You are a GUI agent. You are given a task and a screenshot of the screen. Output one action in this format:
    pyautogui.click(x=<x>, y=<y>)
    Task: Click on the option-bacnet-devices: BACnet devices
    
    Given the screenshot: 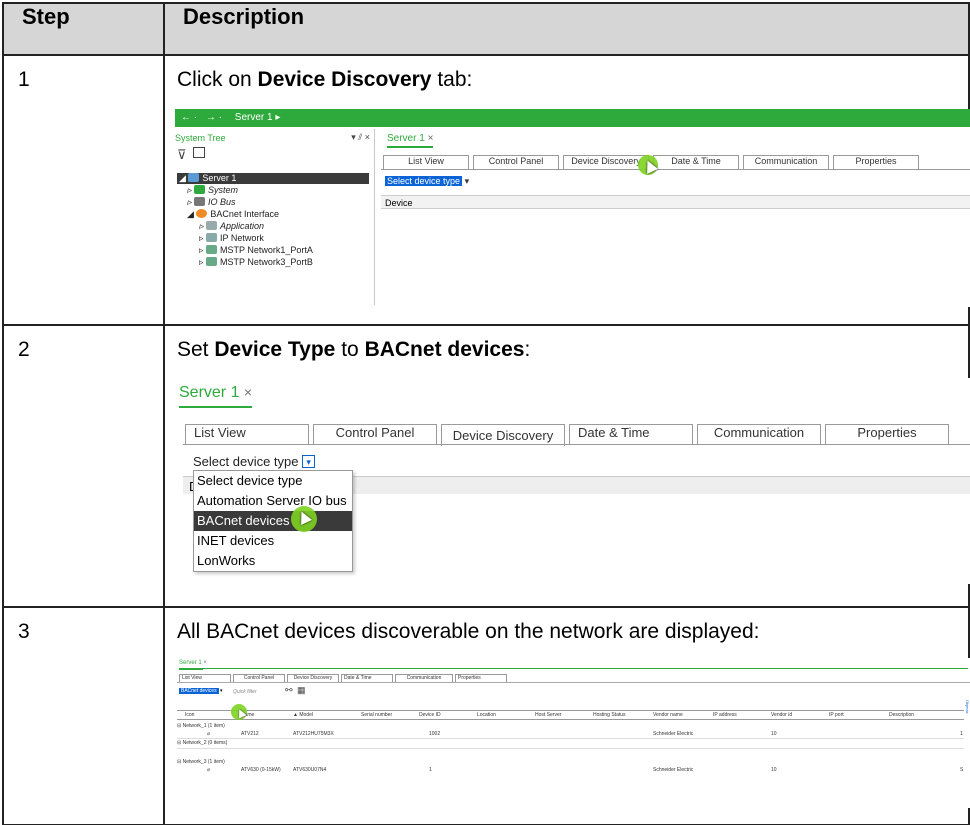 What is the action you would take?
    pyautogui.click(x=273, y=521)
    